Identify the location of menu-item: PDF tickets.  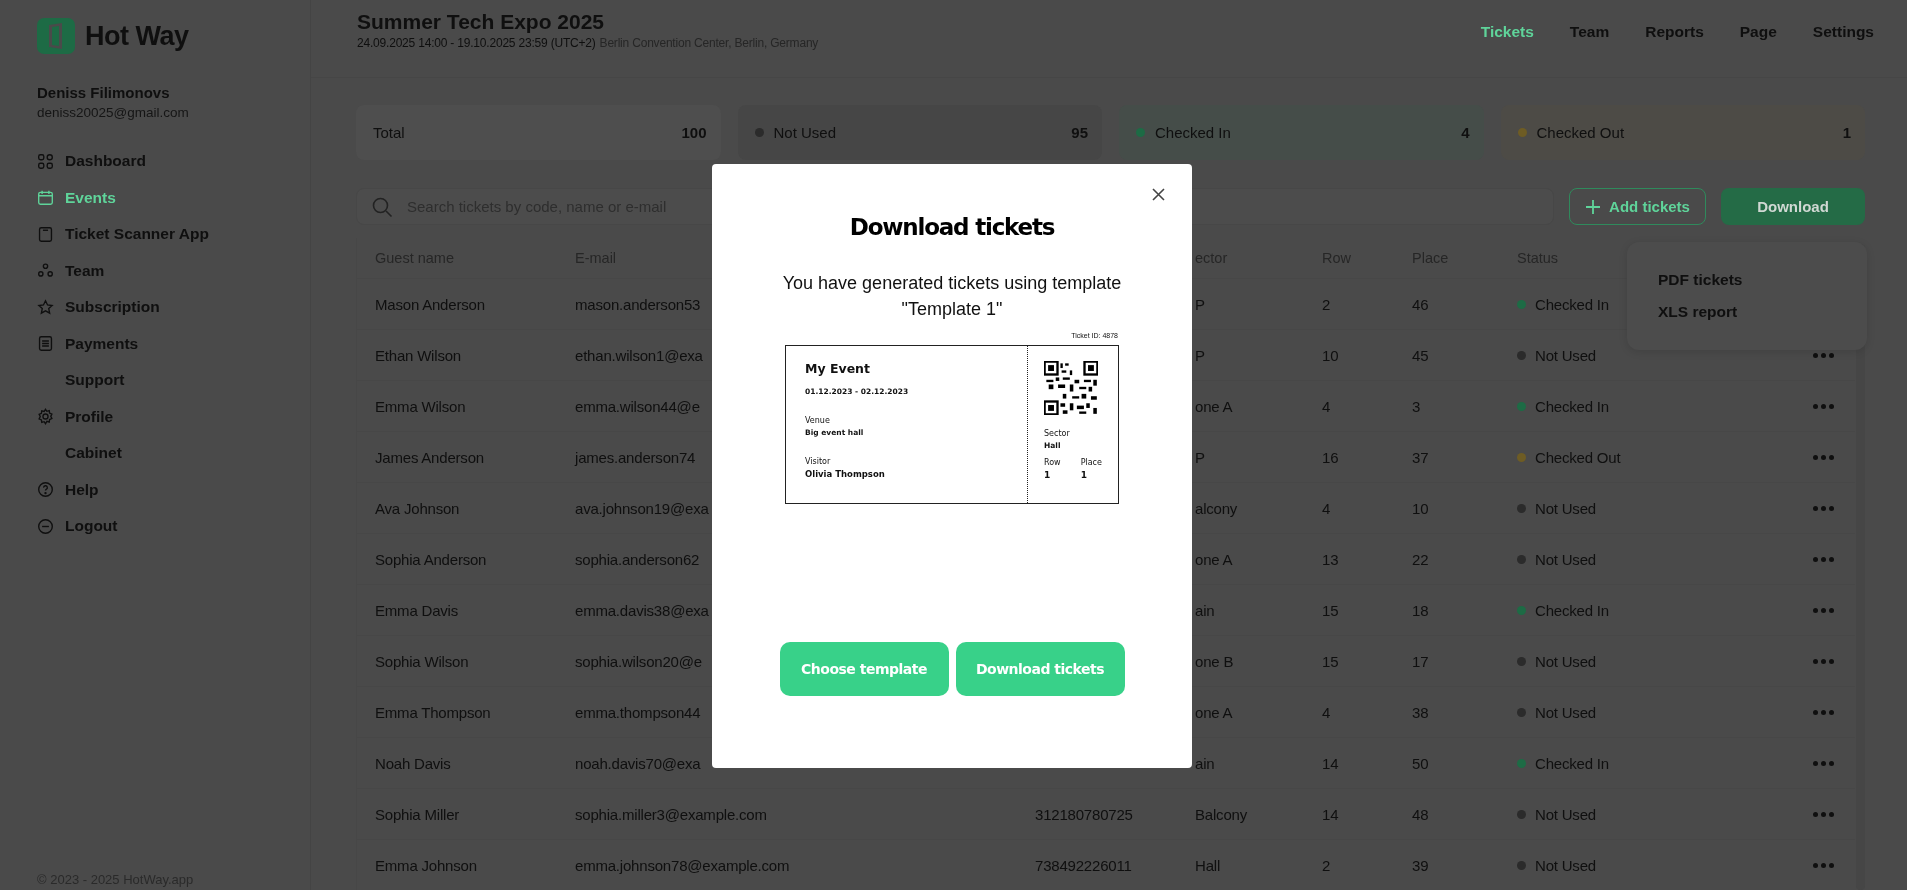
(1700, 280).